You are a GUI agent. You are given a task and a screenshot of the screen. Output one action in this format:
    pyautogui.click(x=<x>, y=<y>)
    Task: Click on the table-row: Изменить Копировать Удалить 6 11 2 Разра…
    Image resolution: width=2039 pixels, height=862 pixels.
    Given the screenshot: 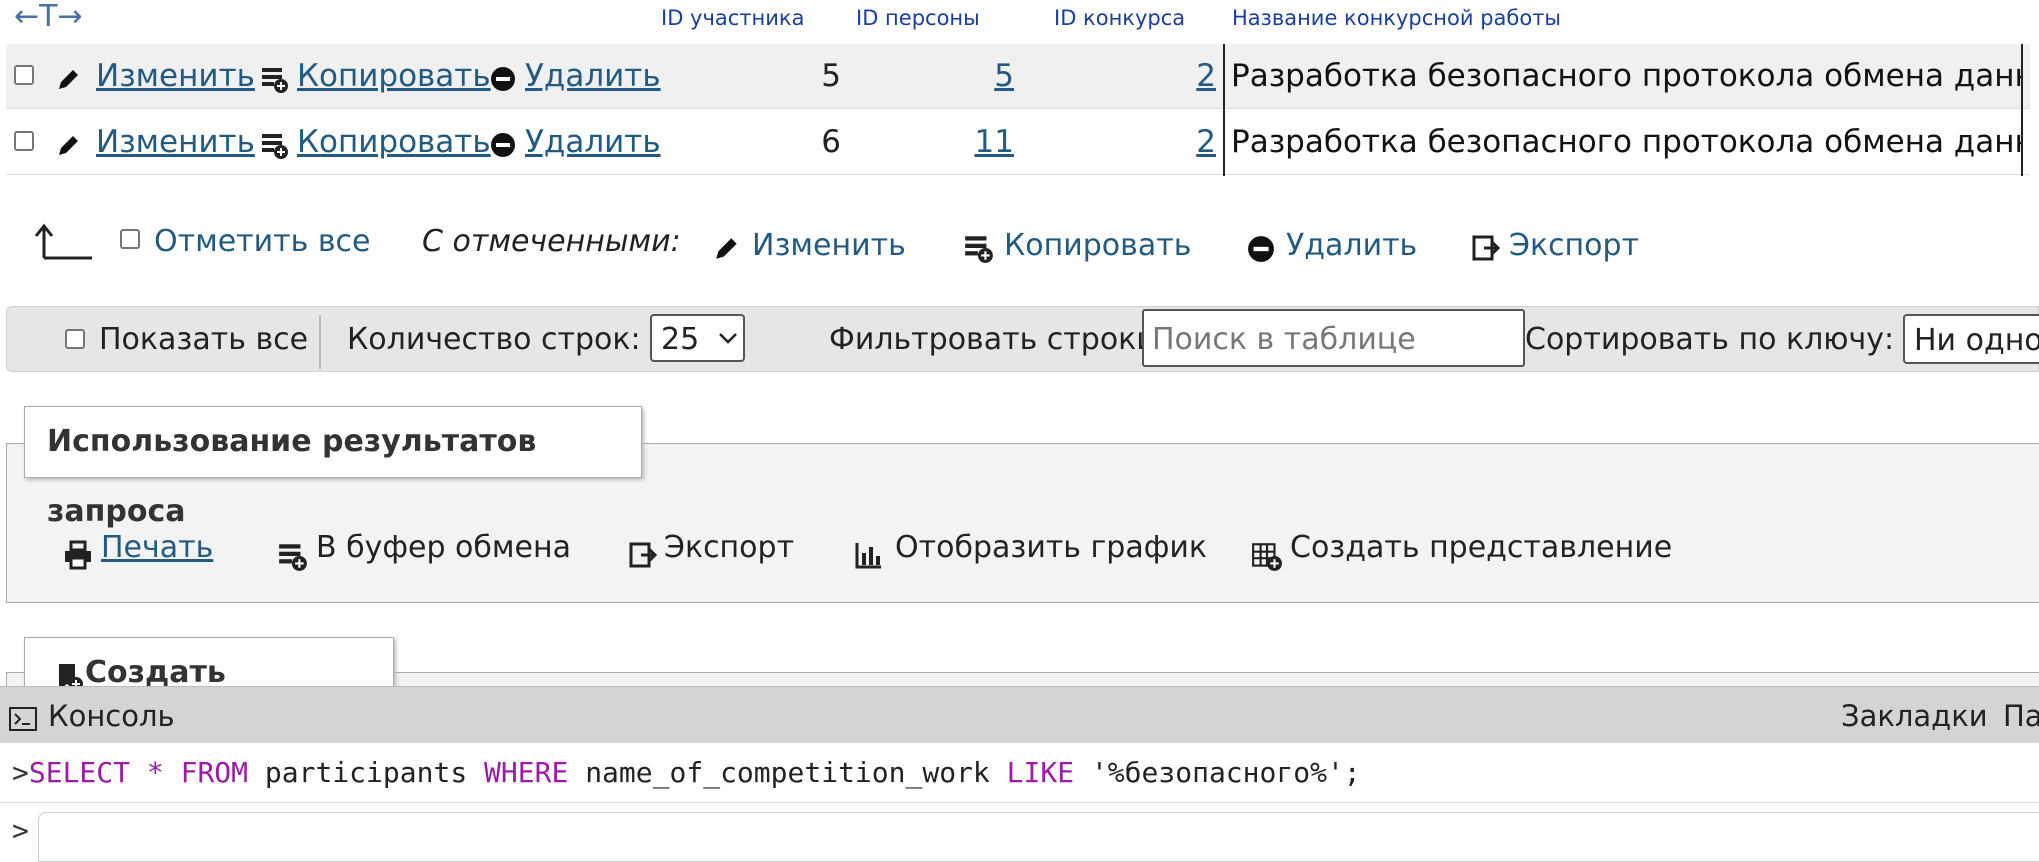 What is the action you would take?
    pyautogui.click(x=1018, y=143)
    